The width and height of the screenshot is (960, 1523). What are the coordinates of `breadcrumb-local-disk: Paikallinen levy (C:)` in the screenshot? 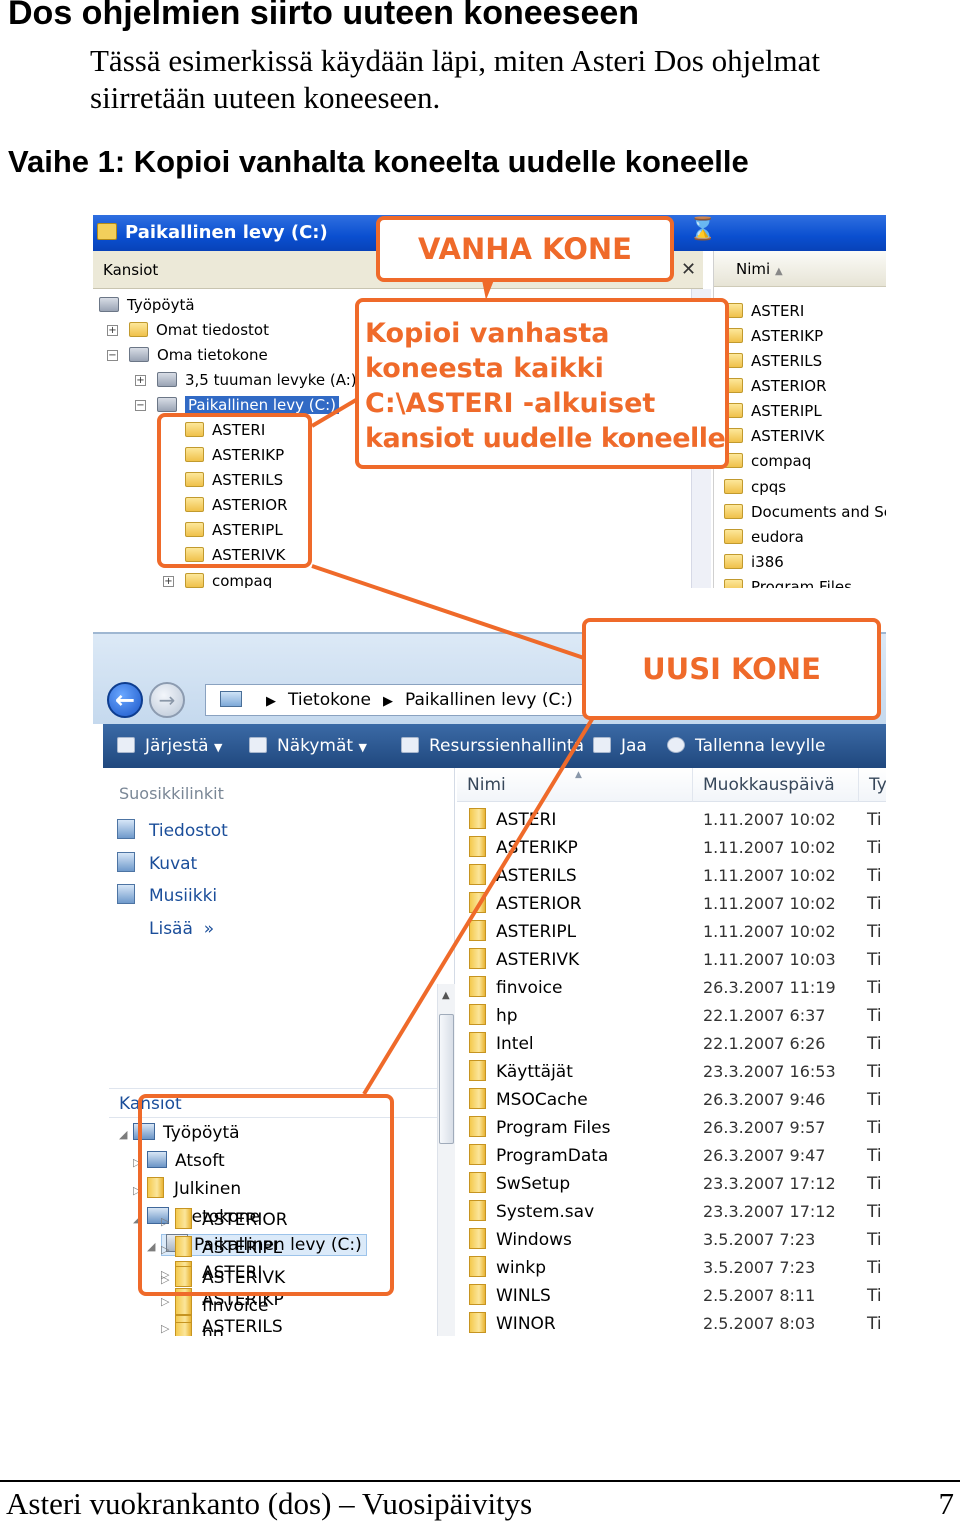 It's located at (489, 700).